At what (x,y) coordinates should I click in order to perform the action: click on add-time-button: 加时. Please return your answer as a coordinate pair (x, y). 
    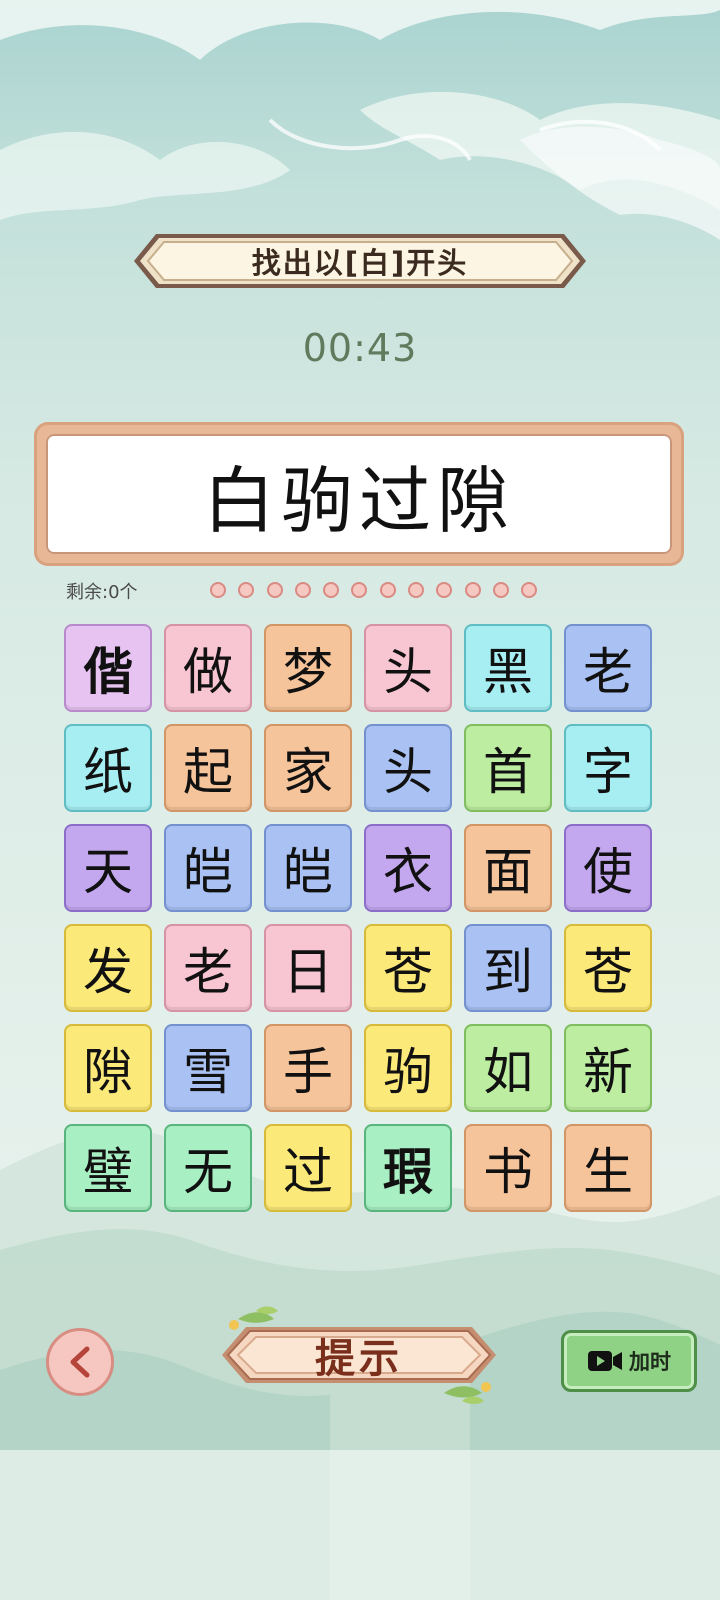
    Looking at the image, I should click on (629, 1361).